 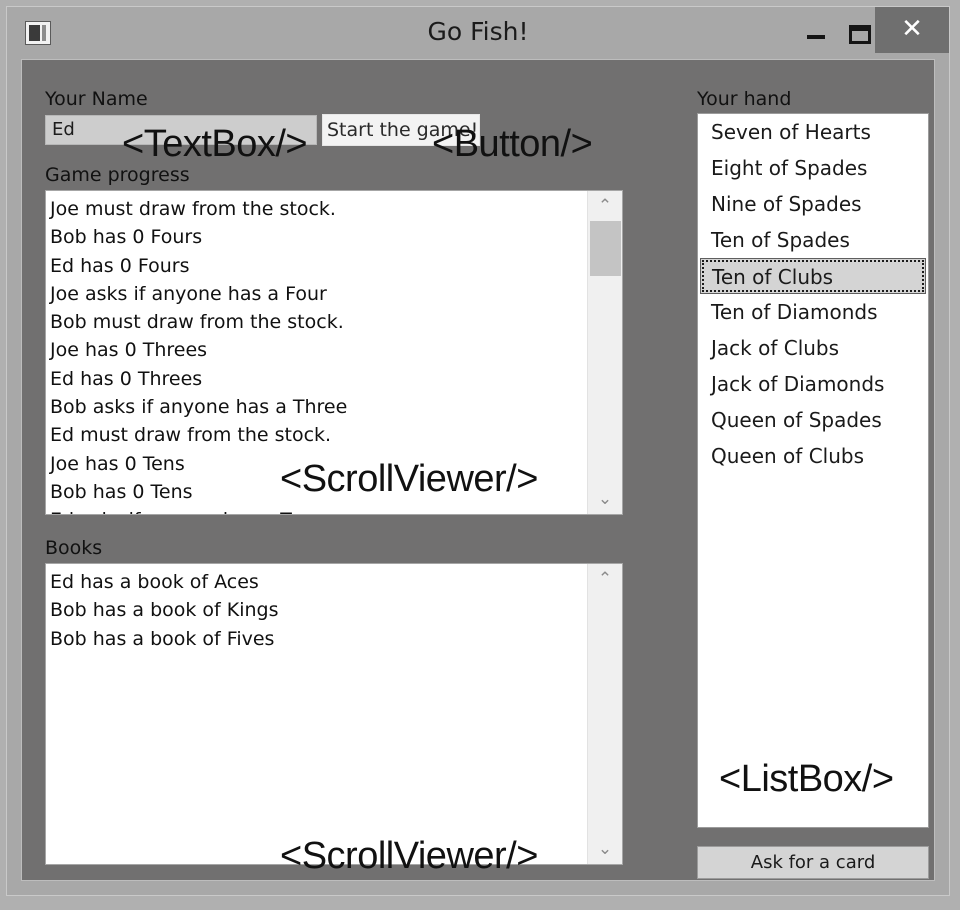 What do you see at coordinates (813, 276) in the screenshot?
I see `list-item-selected: Ten of Clubs` at bounding box center [813, 276].